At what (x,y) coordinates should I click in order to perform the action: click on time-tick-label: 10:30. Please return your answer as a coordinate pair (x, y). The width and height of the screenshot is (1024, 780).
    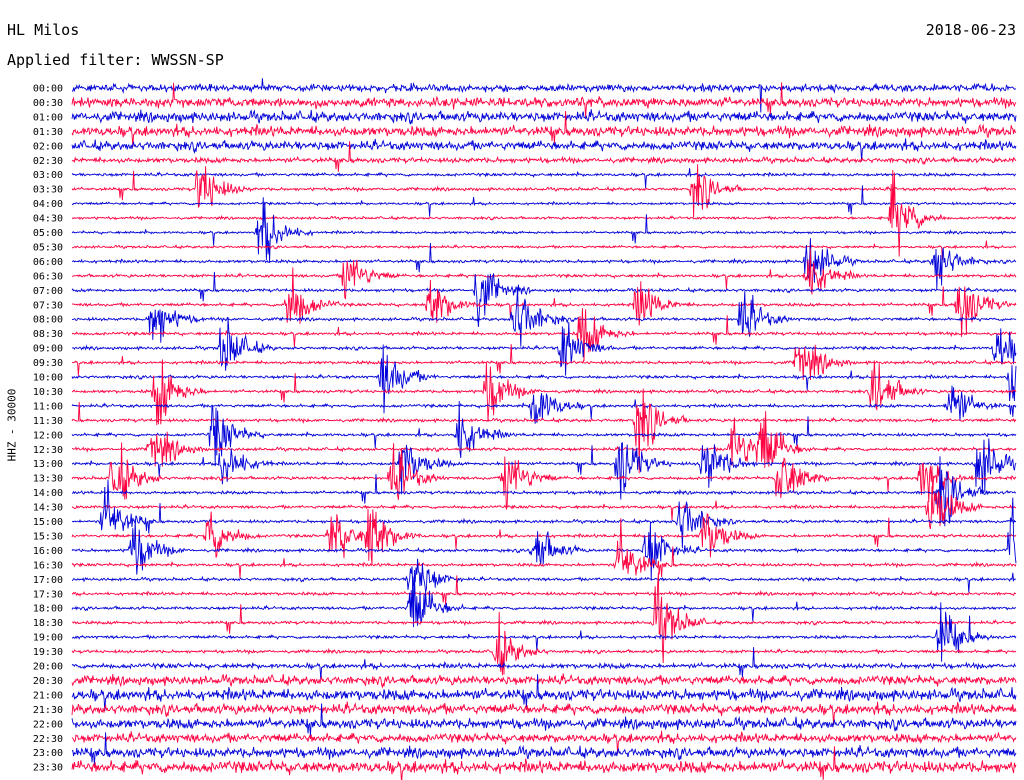
    Looking at the image, I should click on (48, 392).